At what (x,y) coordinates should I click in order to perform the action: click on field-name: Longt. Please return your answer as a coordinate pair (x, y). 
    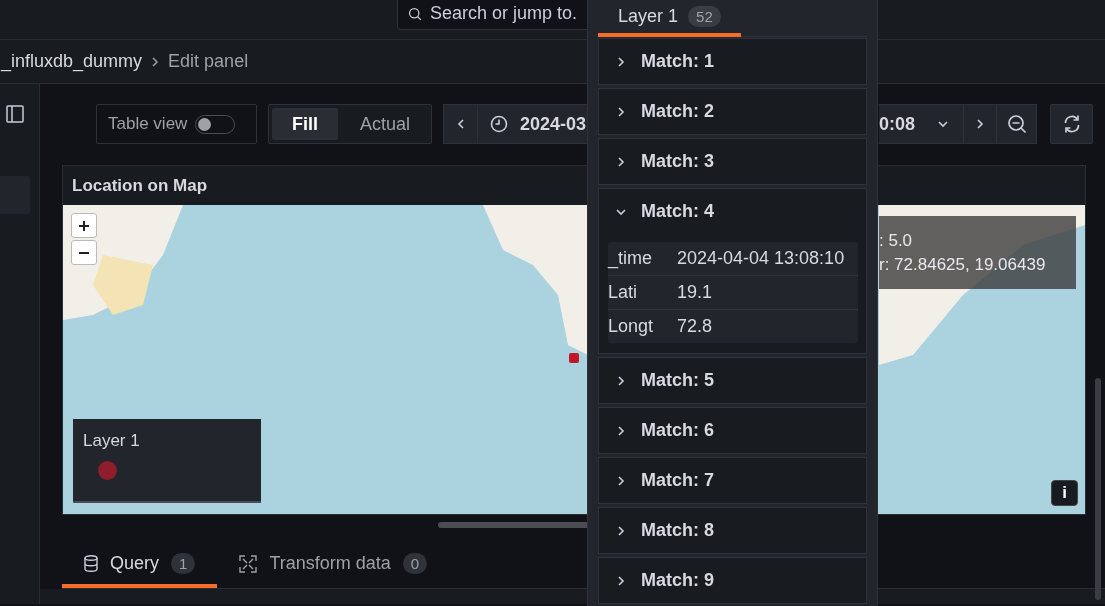
    Looking at the image, I should click on (631, 326).